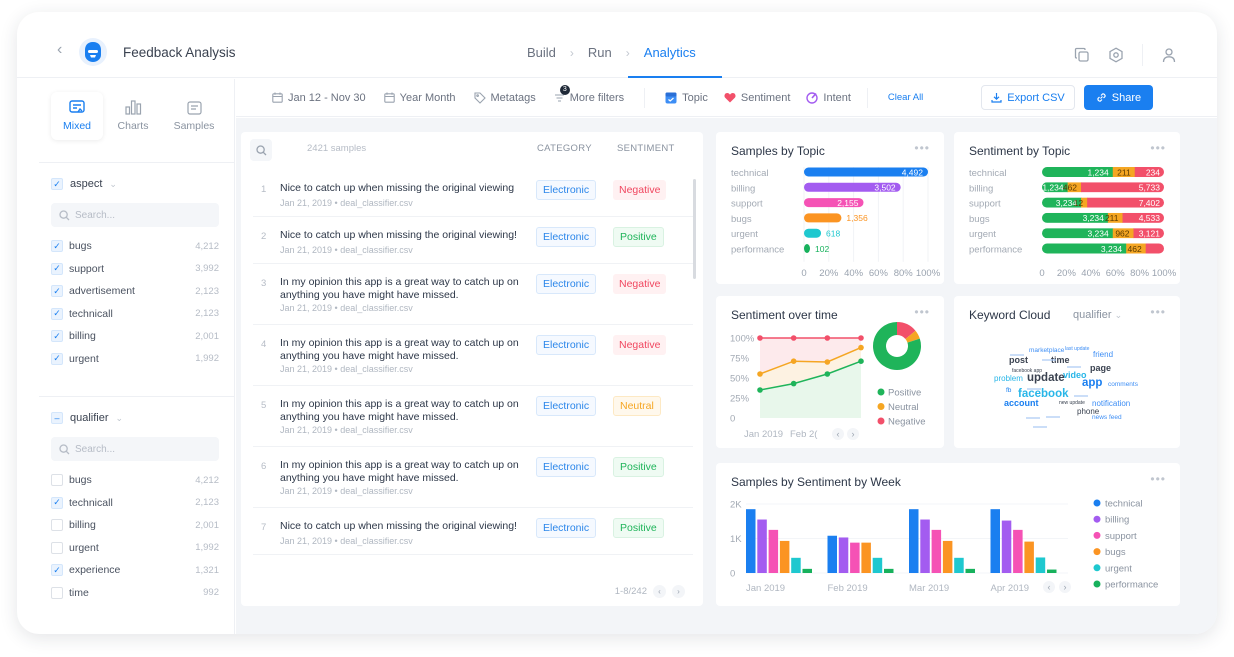 The width and height of the screenshot is (1234, 657). What do you see at coordinates (133, 116) in the screenshot?
I see `view-charts: Charts` at bounding box center [133, 116].